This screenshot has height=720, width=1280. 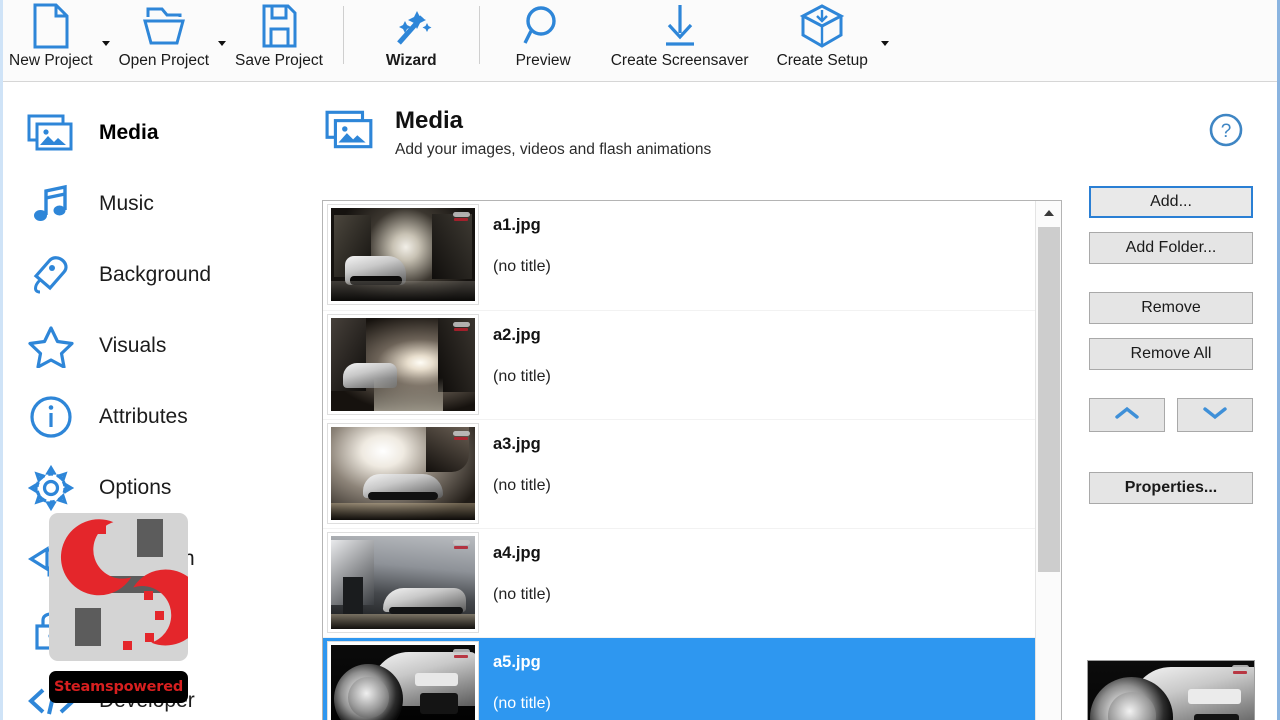 What do you see at coordinates (517, 553) in the screenshot?
I see `media-filename: a4.jpg` at bounding box center [517, 553].